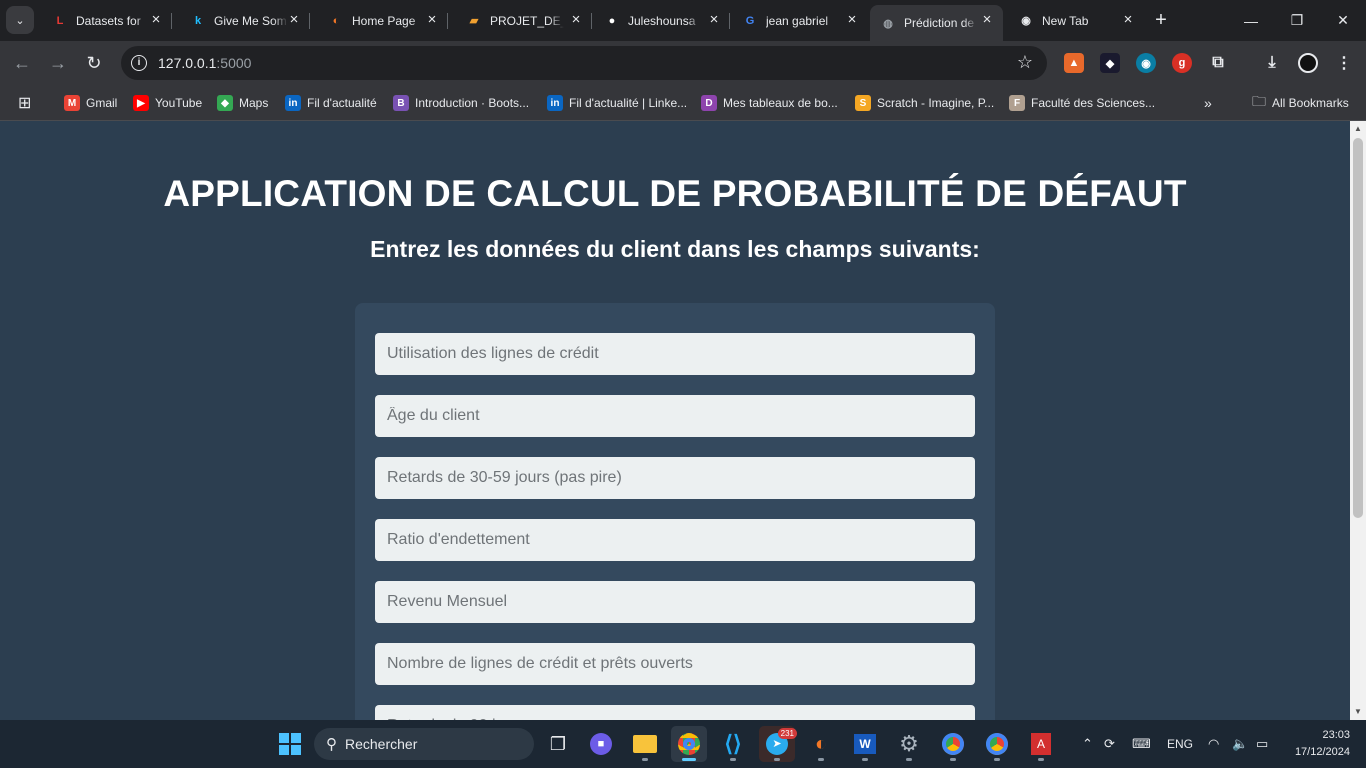 This screenshot has width=1366, height=768. I want to click on scroll-down-arrow-icon: ▼, so click(1358, 712).